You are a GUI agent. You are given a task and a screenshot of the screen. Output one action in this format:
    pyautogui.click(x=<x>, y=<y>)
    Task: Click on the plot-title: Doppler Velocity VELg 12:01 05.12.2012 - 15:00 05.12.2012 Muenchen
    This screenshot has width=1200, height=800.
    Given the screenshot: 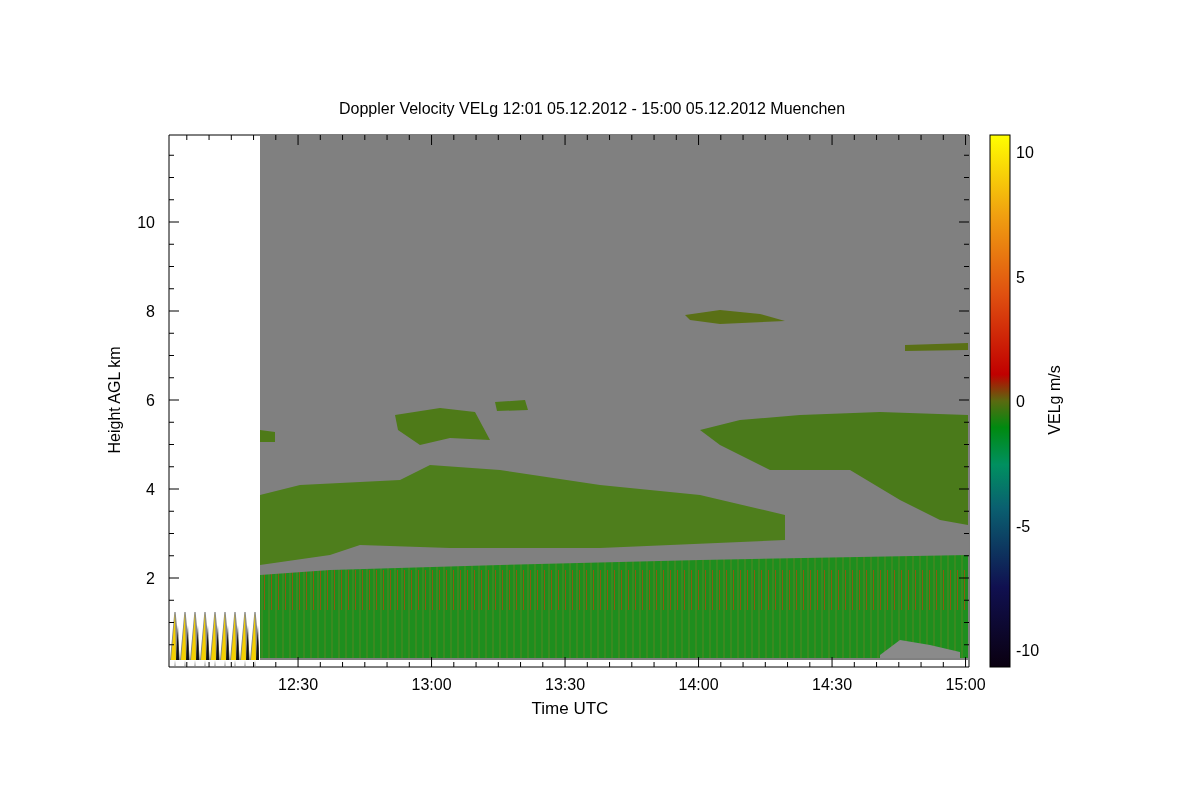 What is the action you would take?
    pyautogui.click(x=592, y=108)
    